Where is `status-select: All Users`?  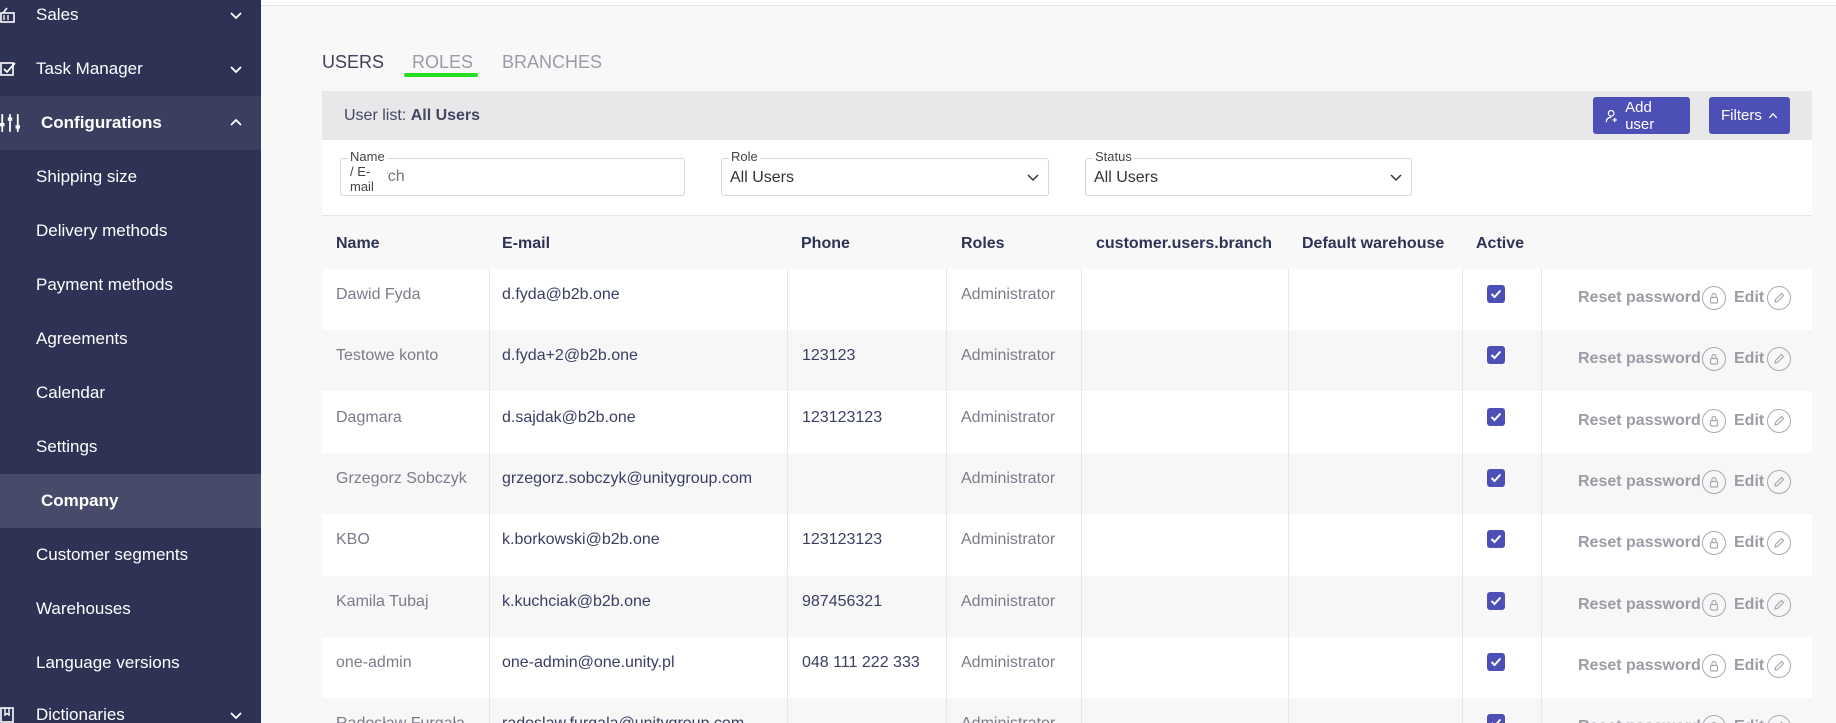 status-select: All Users is located at coordinates (1248, 177).